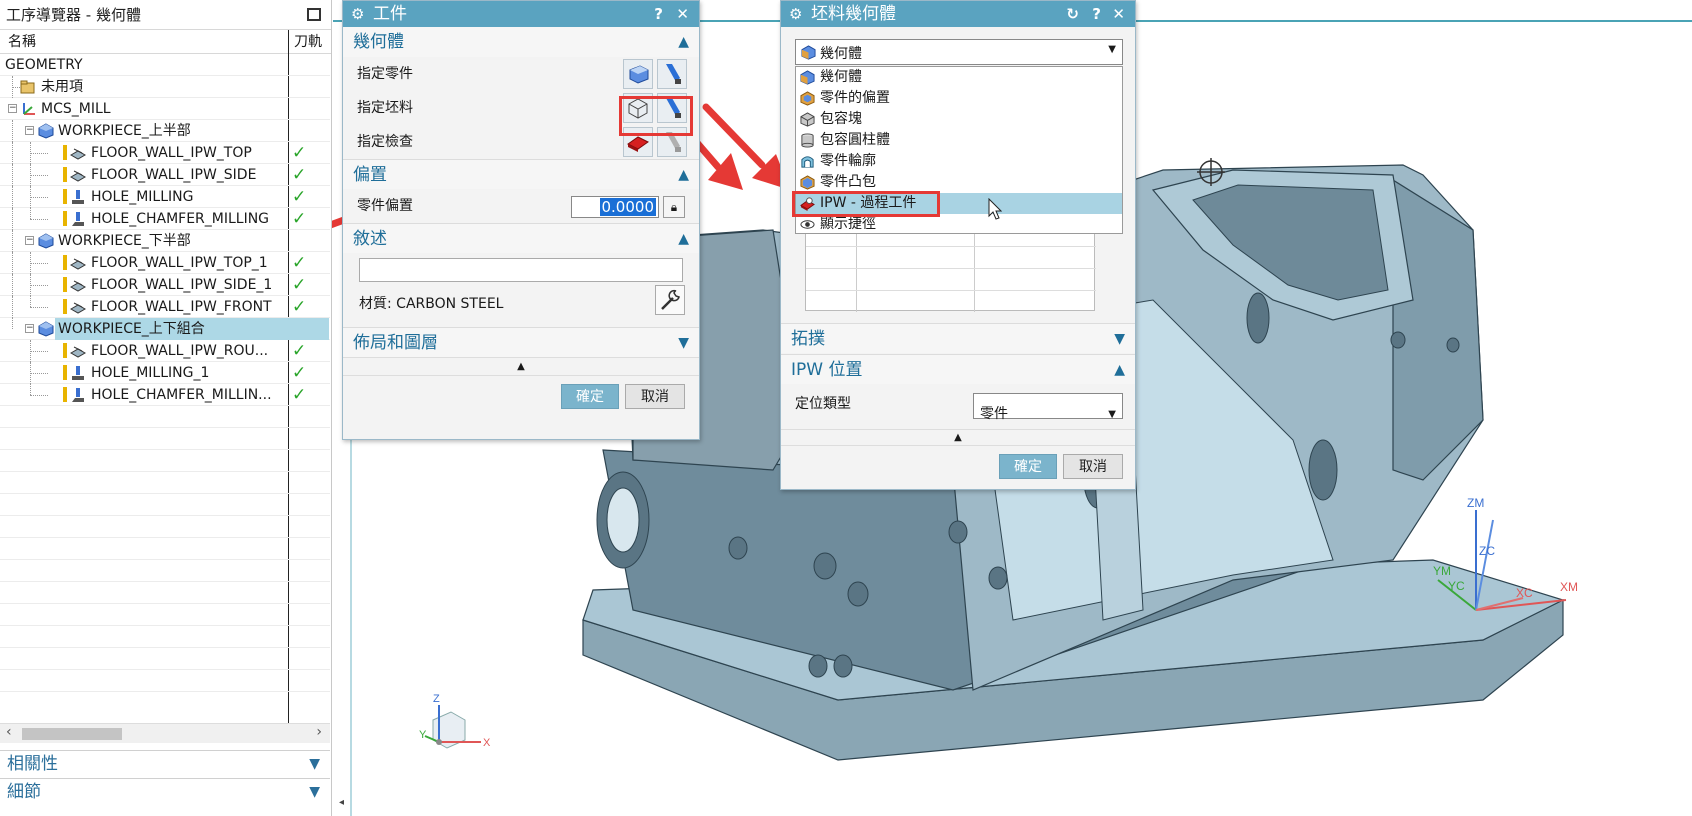  I want to click on lock-icon: 🔒︎, so click(674, 207).